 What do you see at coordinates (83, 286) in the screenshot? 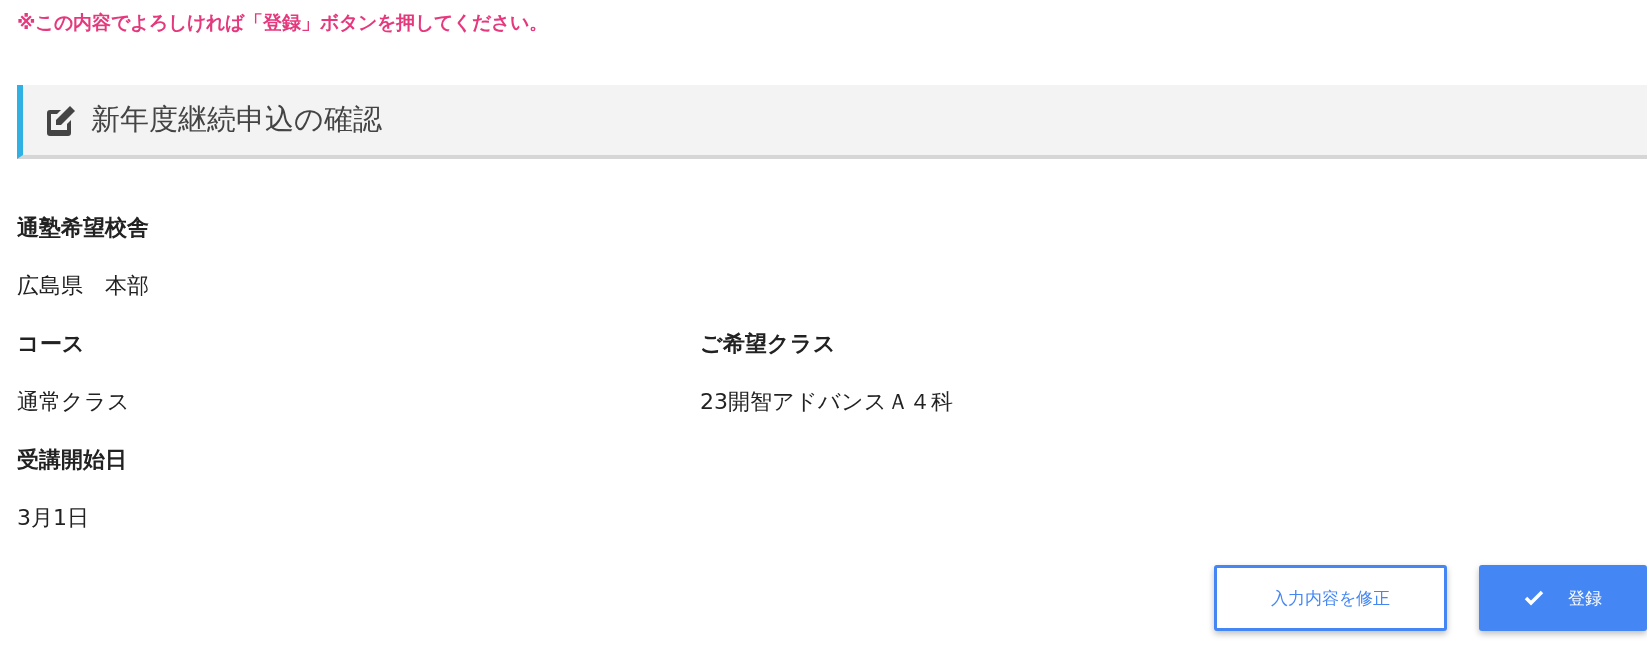
I see `field-value: 広島県 本部` at bounding box center [83, 286].